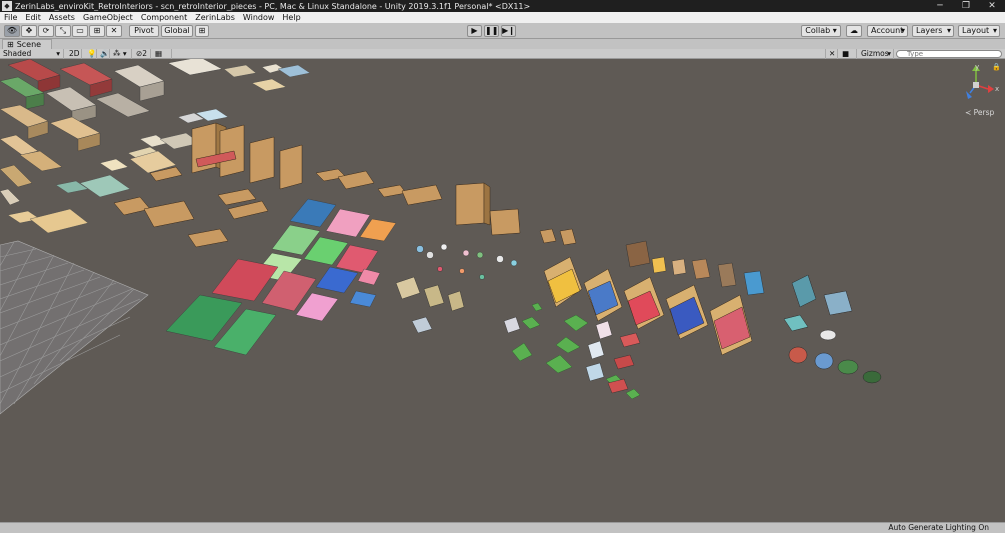  Describe the element at coordinates (508, 31) in the screenshot. I see `step-button: ▶❙` at that location.